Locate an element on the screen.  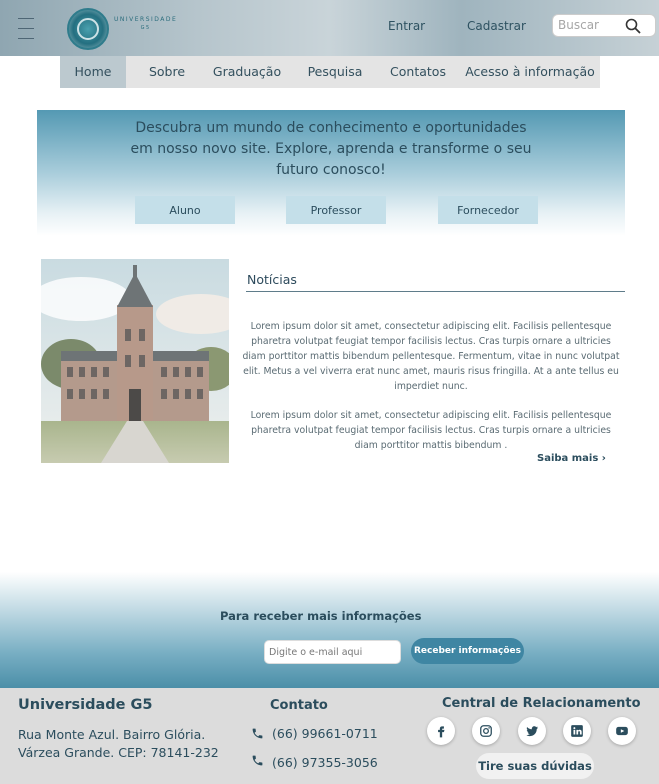
saiba-mais-link: Saiba mais › is located at coordinates (571, 458).